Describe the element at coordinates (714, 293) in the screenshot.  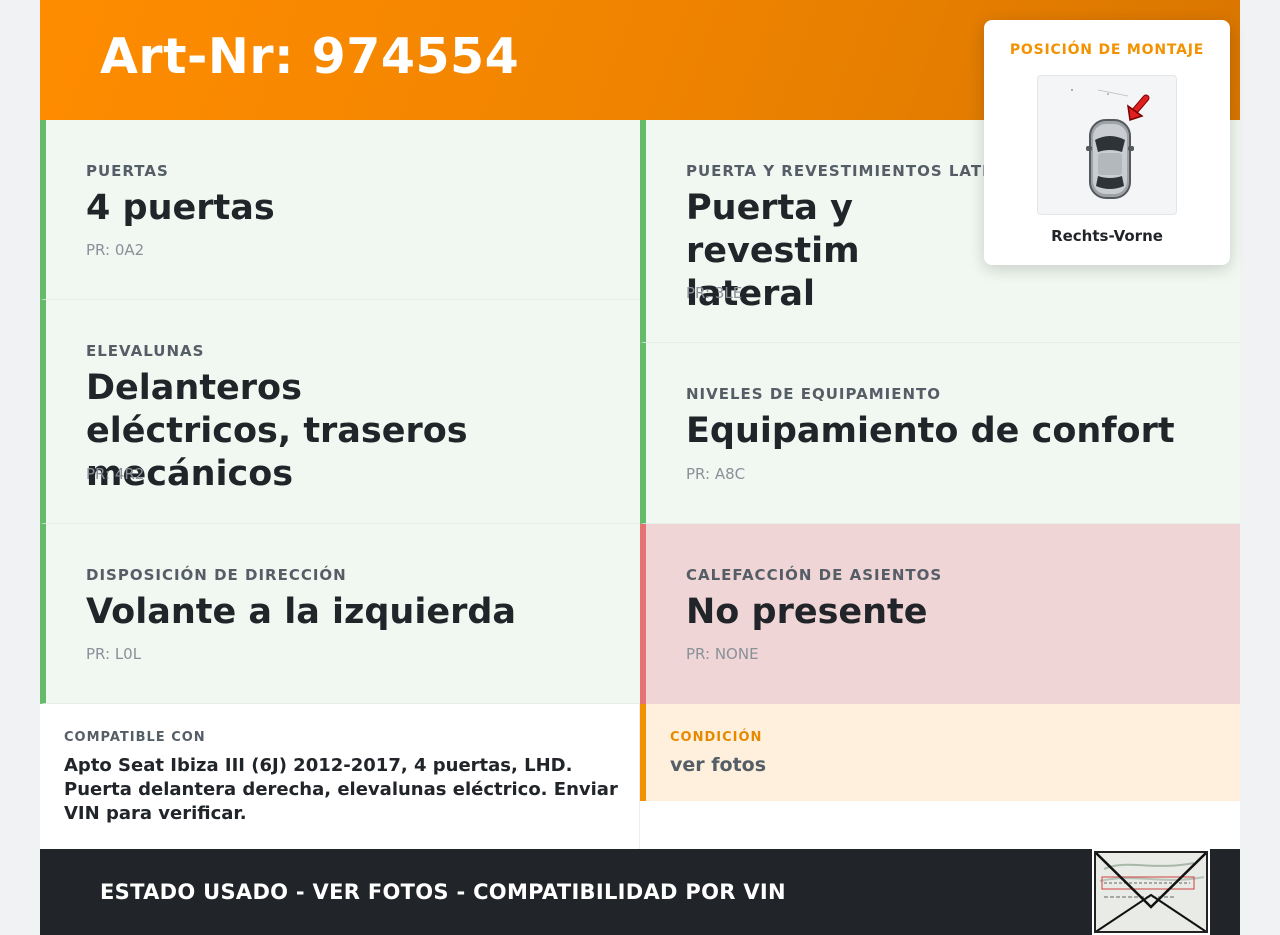
I see `spec-pr-code: PR: 3LE` at that location.